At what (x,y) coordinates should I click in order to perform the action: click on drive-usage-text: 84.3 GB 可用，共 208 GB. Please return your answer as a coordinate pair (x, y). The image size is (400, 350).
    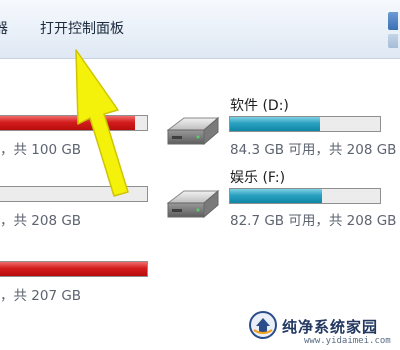
    Looking at the image, I should click on (313, 150).